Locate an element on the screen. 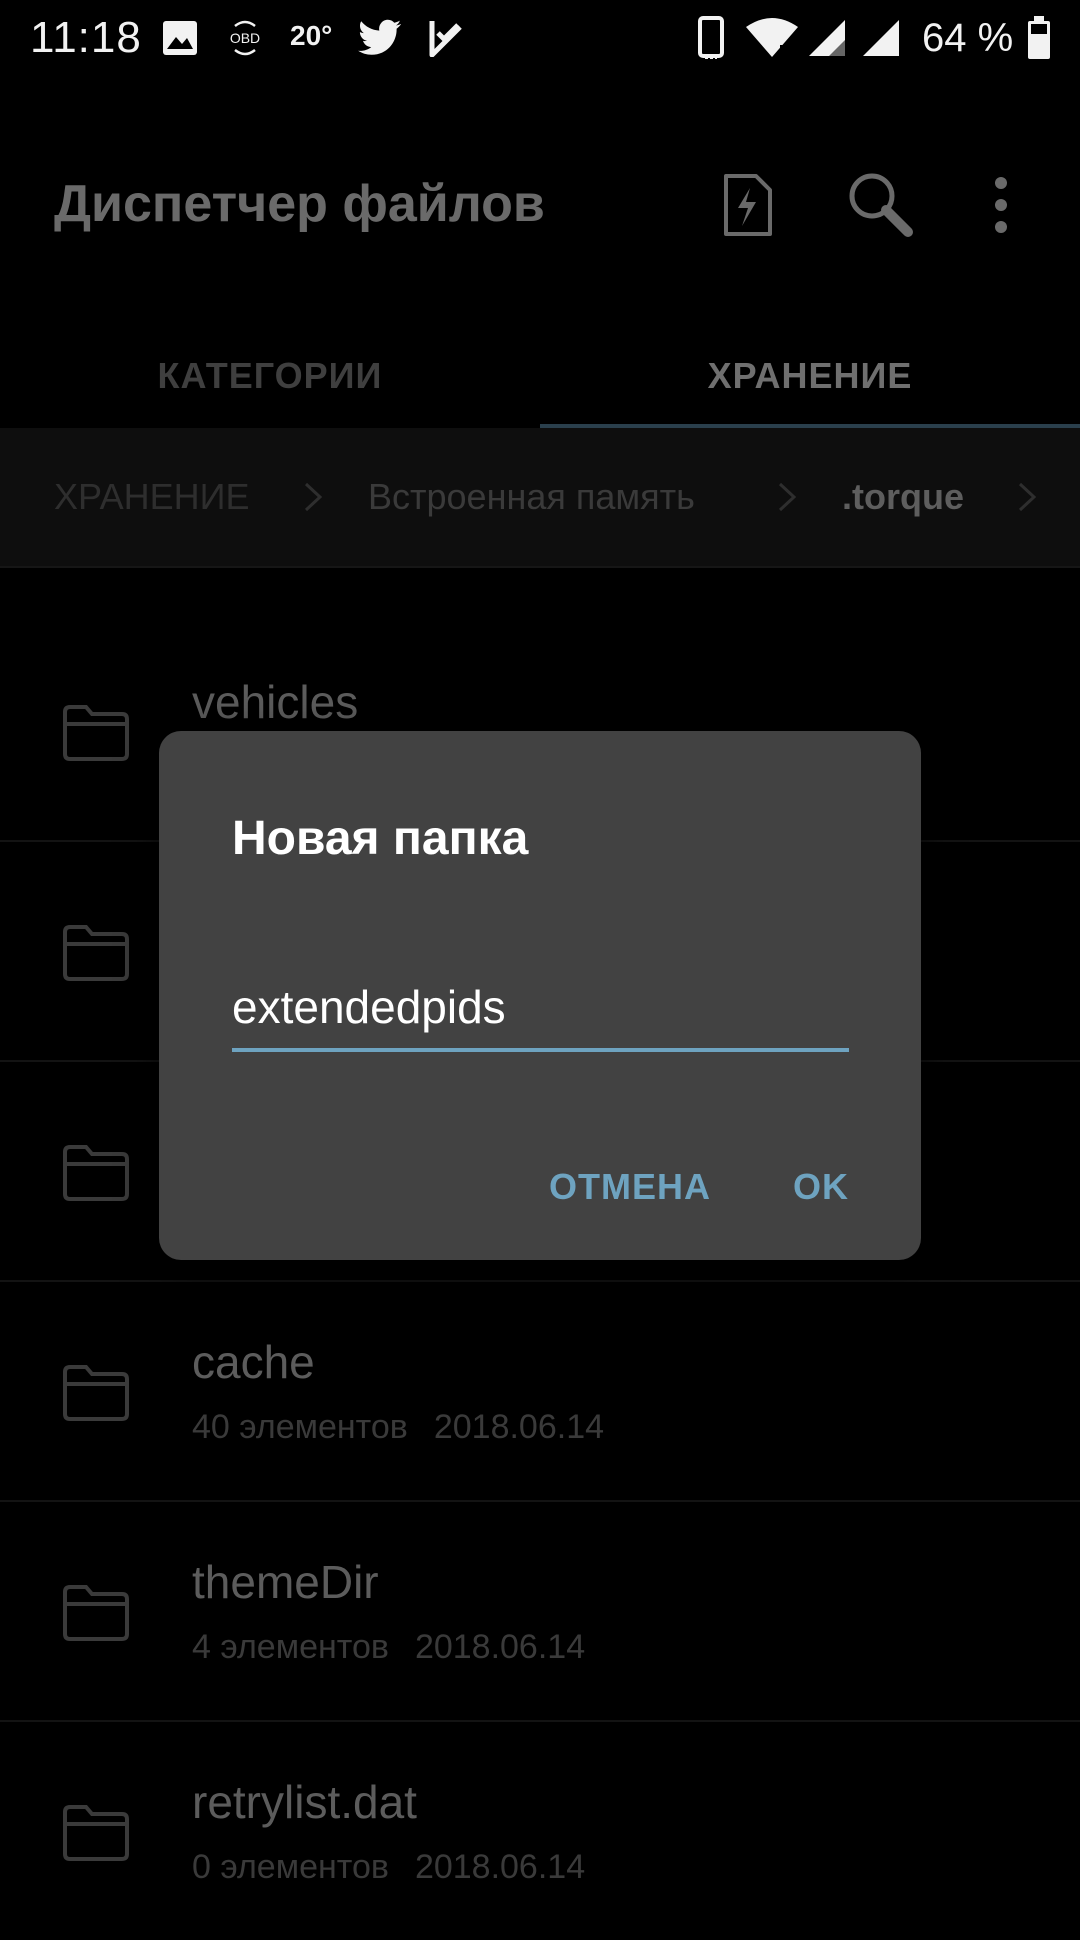 The height and width of the screenshot is (1940, 1080). wifi-icon is located at coordinates (772, 38).